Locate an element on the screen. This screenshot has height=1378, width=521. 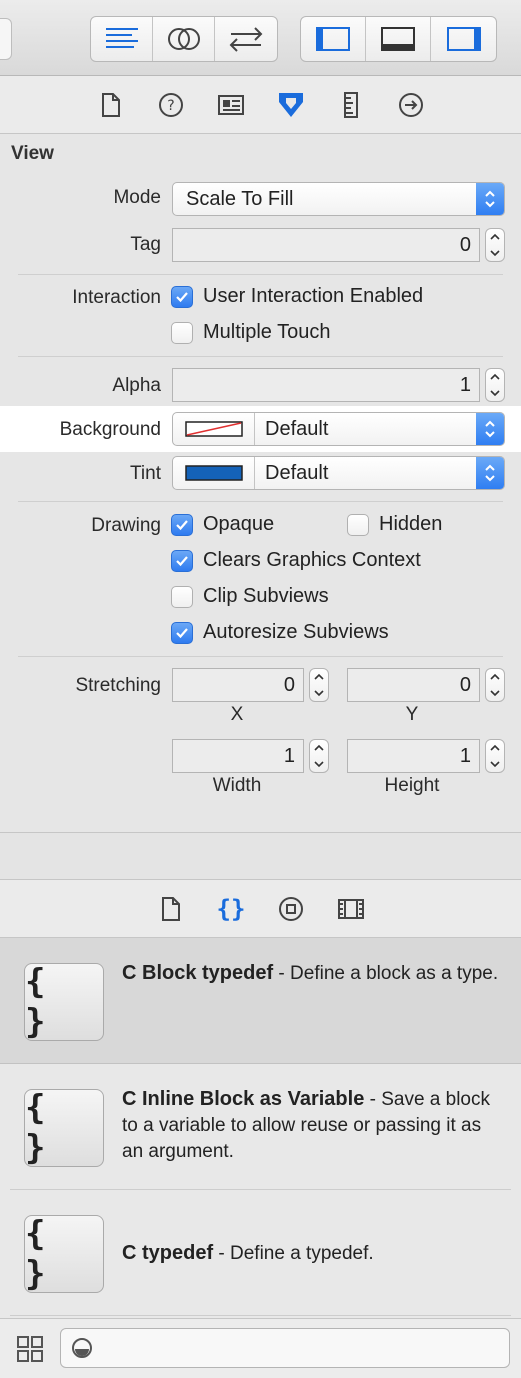
tab-objects is located at coordinates (291, 909).